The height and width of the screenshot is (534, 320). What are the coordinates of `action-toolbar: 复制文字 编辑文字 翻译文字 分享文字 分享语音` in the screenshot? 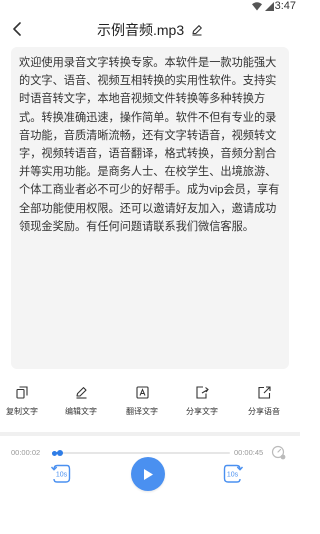 It's located at (150, 403).